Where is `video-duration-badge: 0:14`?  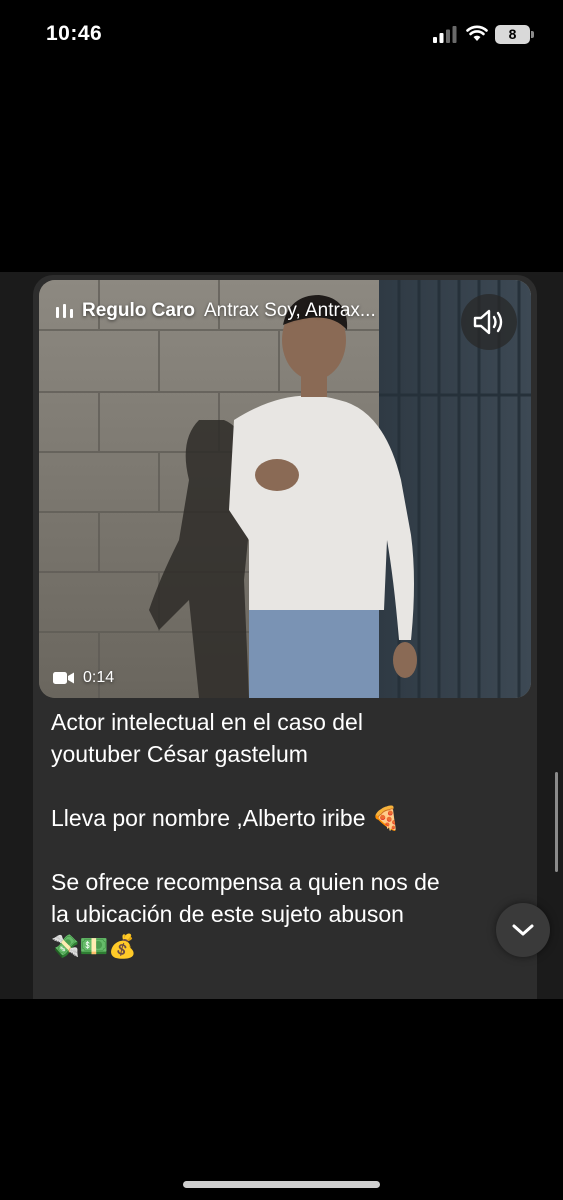
video-duration-badge: 0:14 is located at coordinates (83, 678).